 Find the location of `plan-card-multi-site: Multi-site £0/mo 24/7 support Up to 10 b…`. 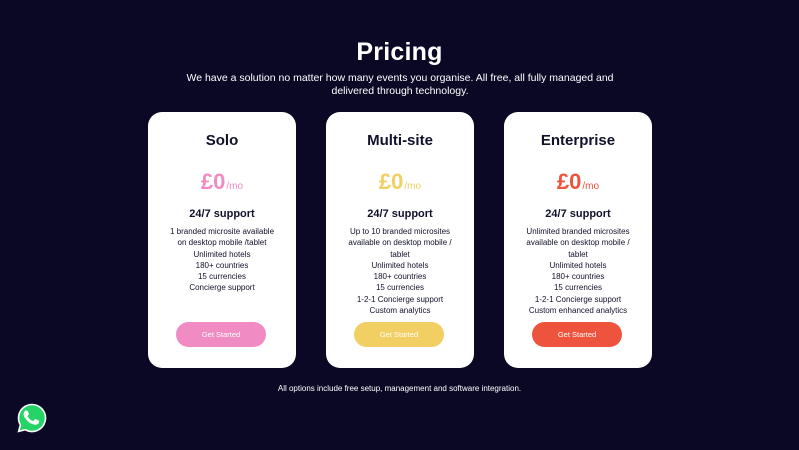

plan-card-multi-site: Multi-site £0/mo 24/7 support Up to 10 b… is located at coordinates (400, 240).